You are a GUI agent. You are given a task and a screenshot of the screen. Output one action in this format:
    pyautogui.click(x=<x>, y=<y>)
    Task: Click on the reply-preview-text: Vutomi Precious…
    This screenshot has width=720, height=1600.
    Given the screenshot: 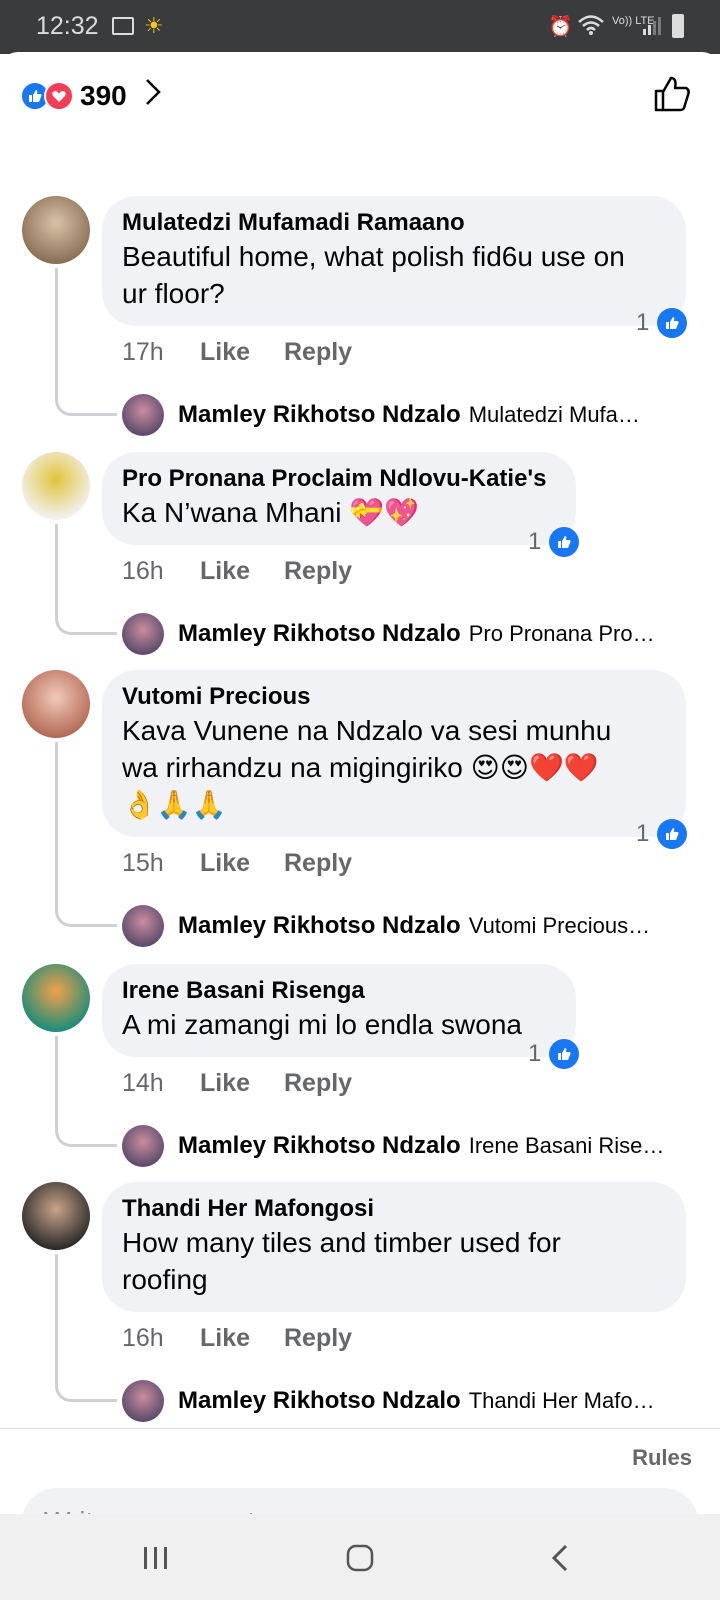 What is the action you would take?
    pyautogui.click(x=559, y=925)
    